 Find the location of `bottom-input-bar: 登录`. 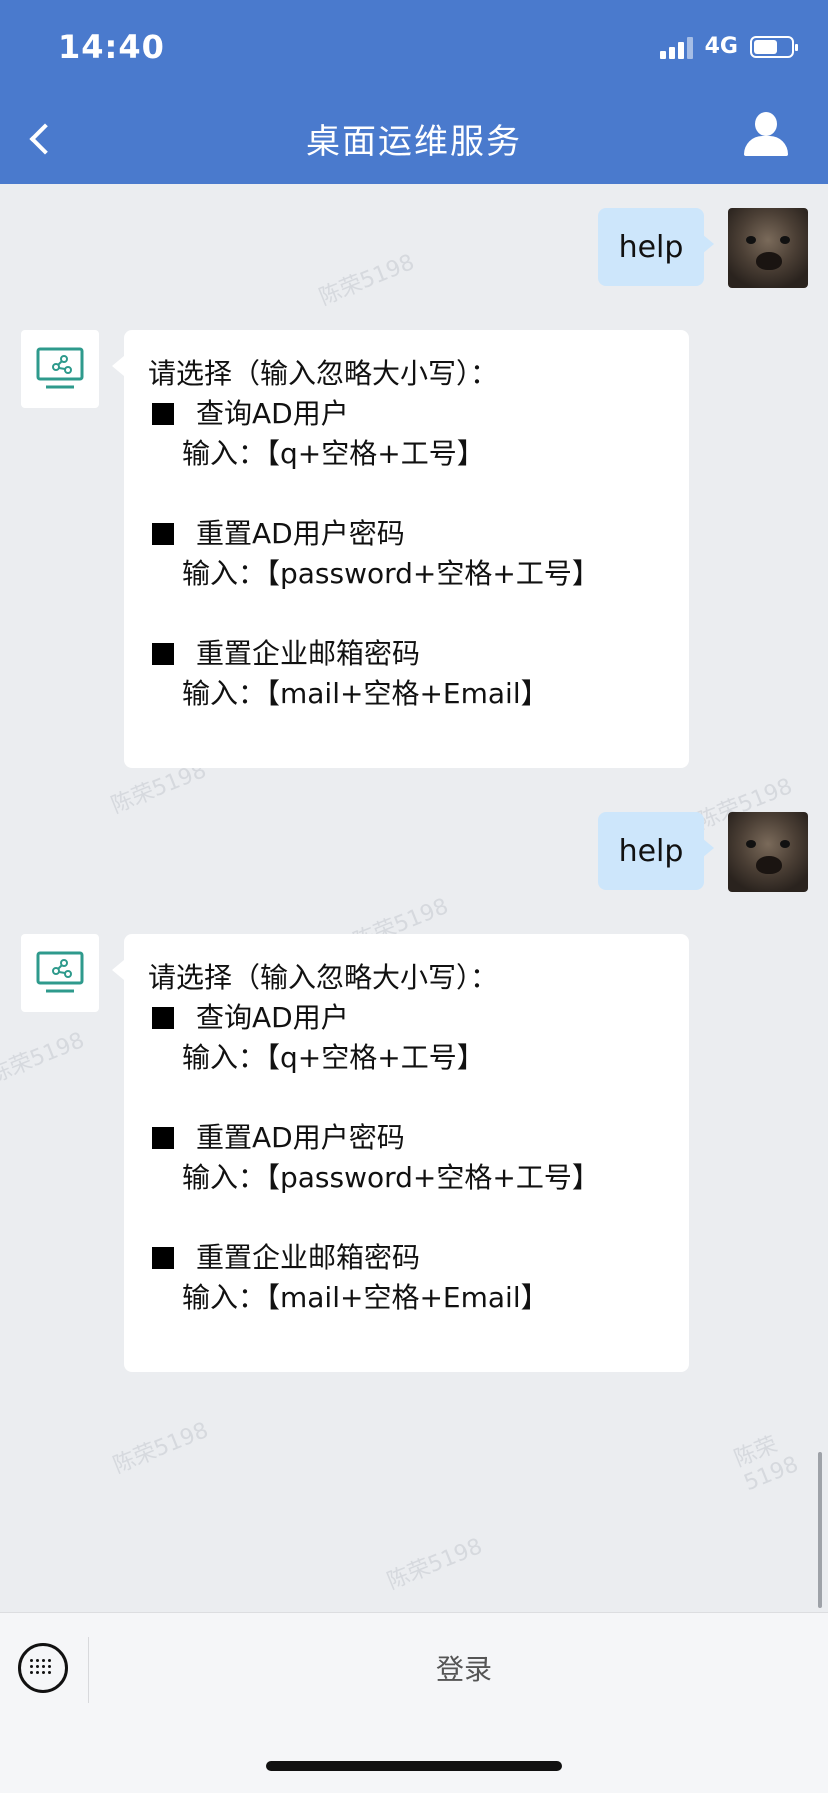

bottom-input-bar: 登录 is located at coordinates (414, 1702).